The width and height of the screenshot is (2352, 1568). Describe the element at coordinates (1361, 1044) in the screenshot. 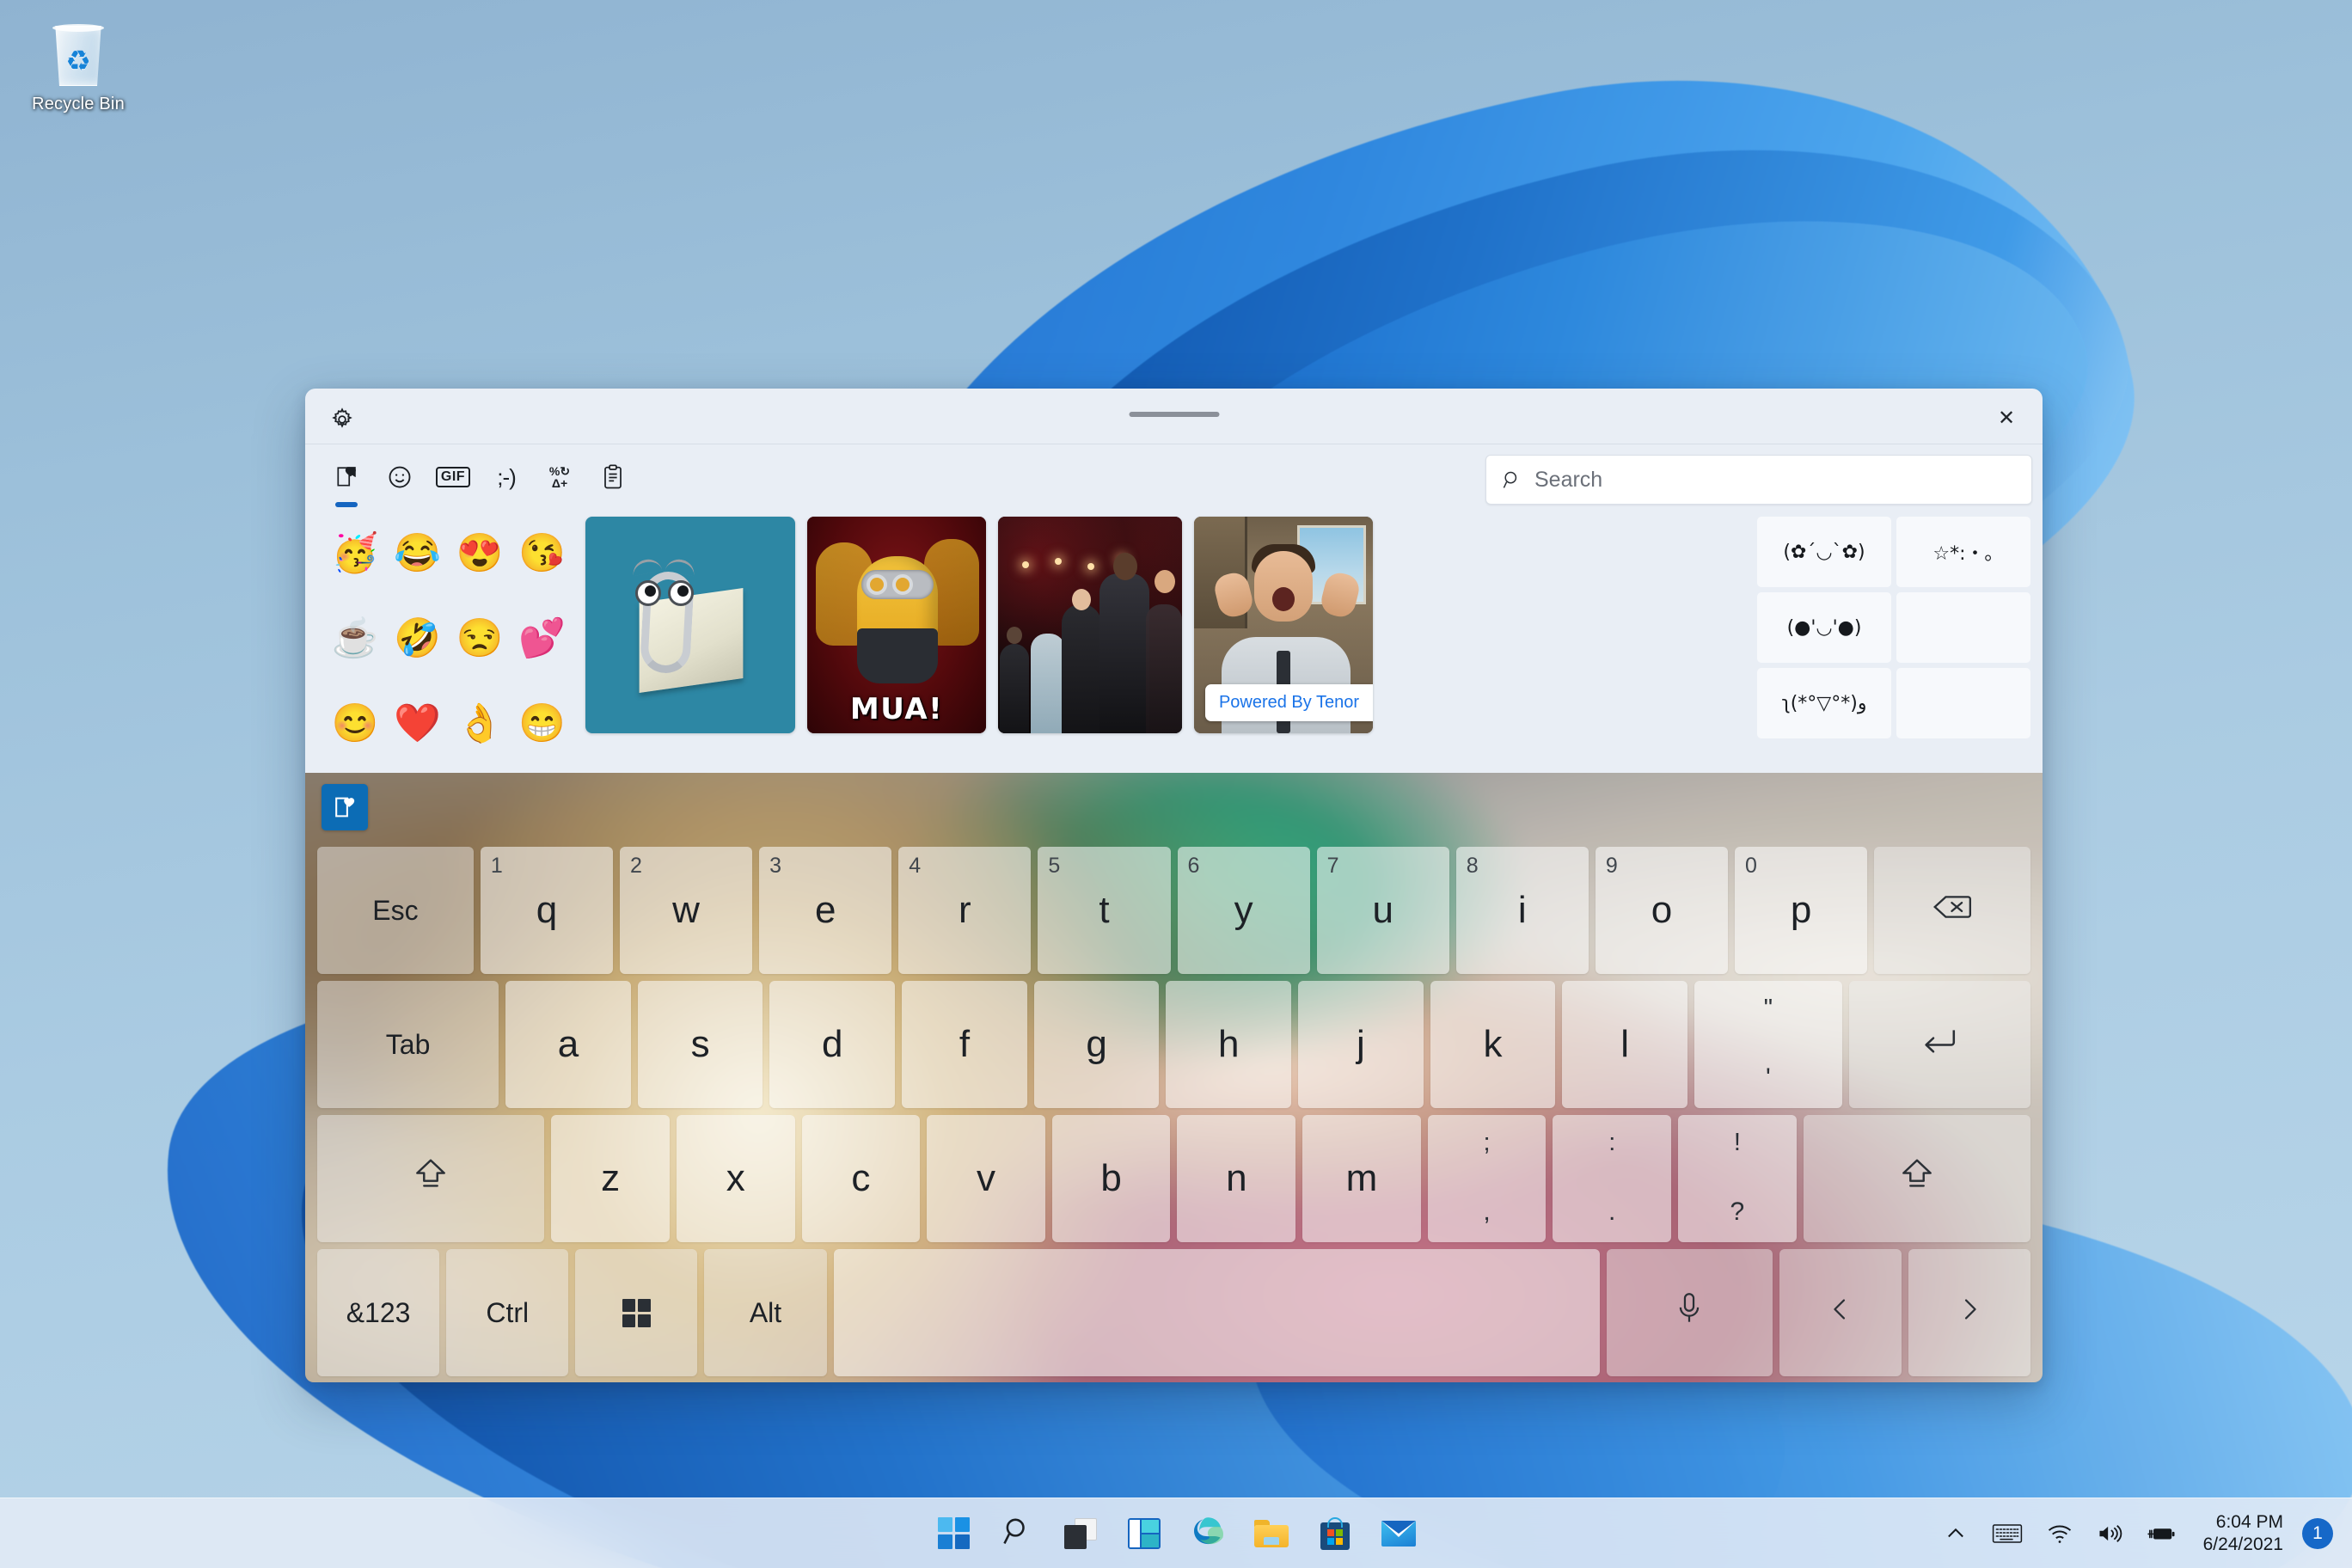

I see `key-j: j` at that location.